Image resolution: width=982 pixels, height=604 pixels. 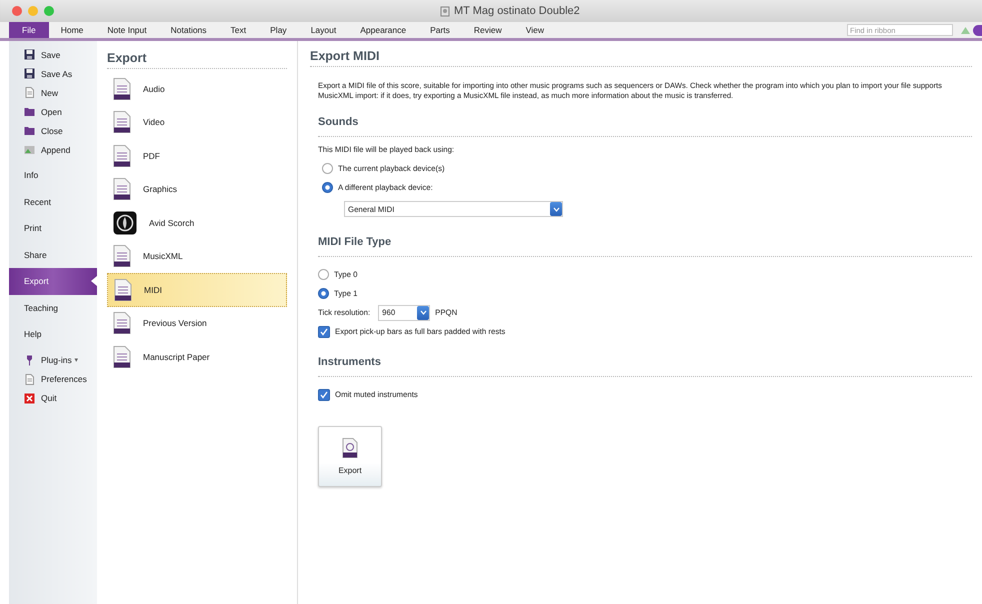 I want to click on collapse-icon, so click(x=965, y=30).